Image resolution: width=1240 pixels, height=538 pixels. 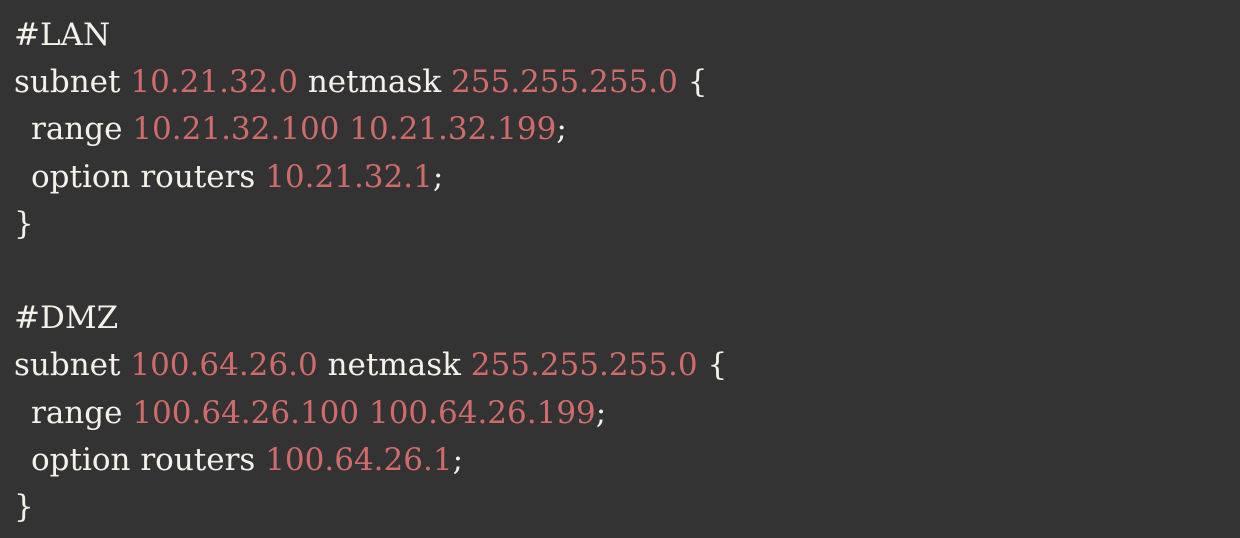 What do you see at coordinates (601, 412) in the screenshot?
I see `dmz-range-semicolon: ;` at bounding box center [601, 412].